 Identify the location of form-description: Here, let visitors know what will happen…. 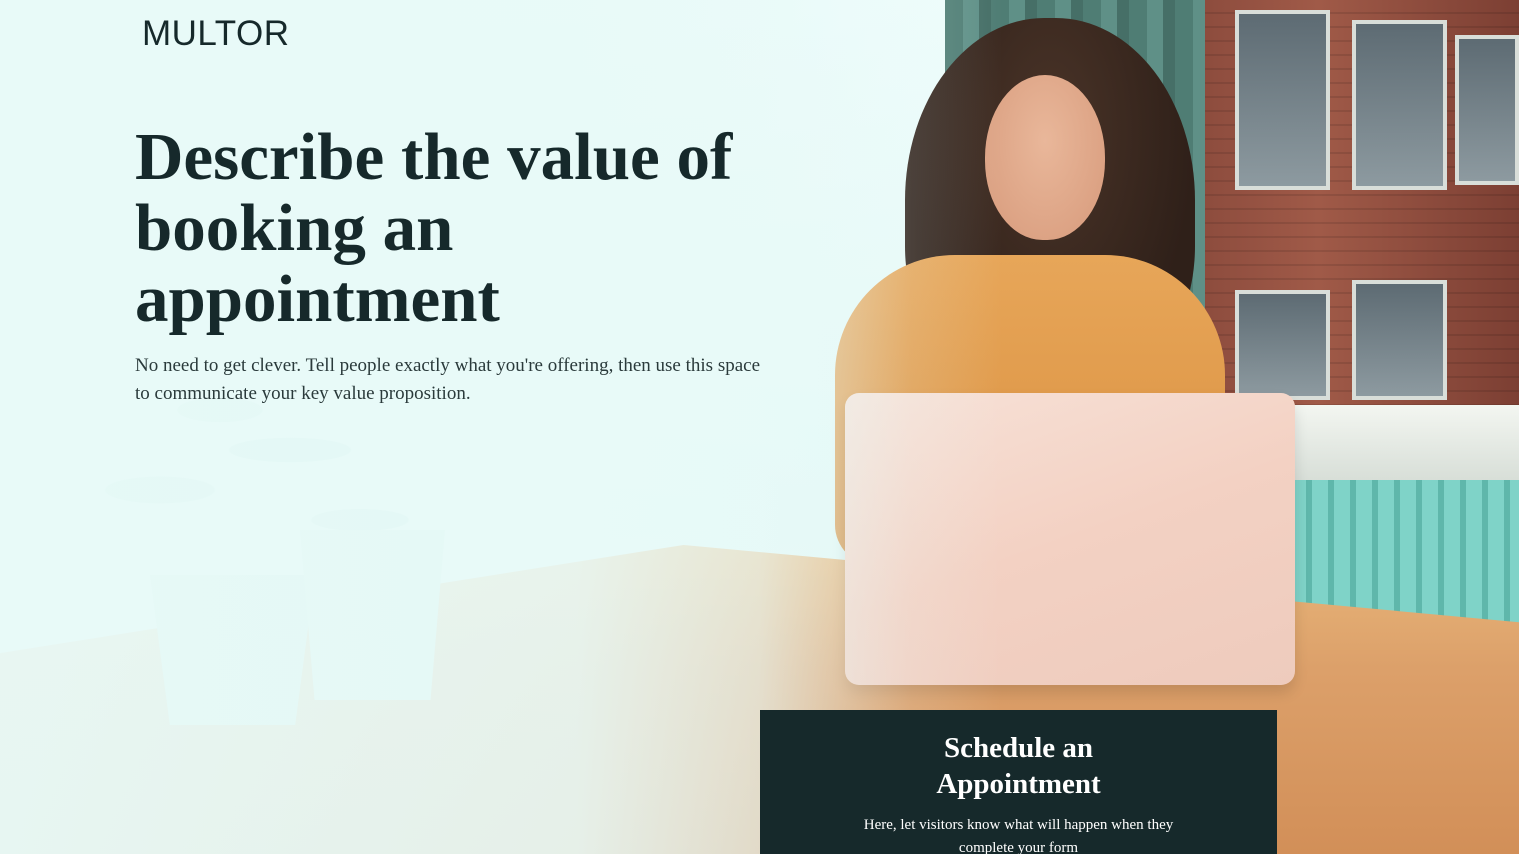
(1018, 835).